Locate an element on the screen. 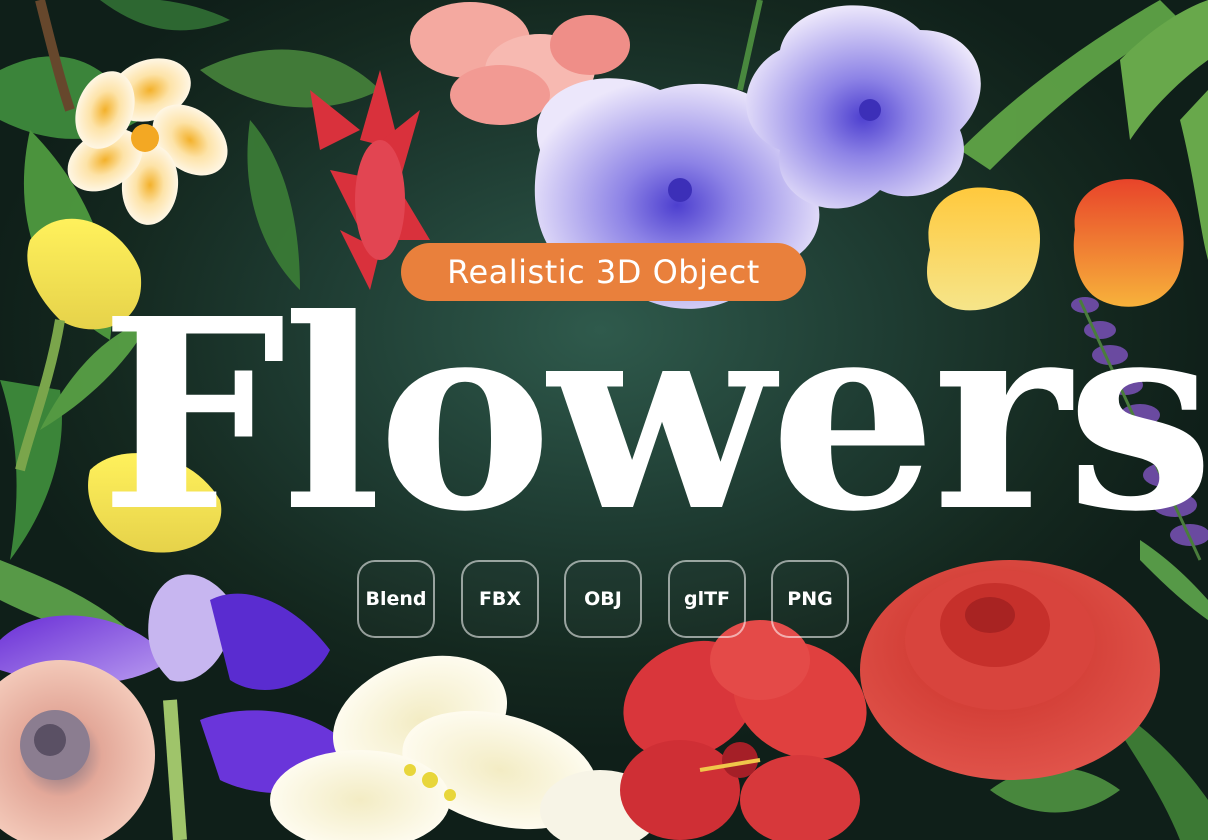 The image size is (1208, 840). succulent is located at coordinates (77, 750).